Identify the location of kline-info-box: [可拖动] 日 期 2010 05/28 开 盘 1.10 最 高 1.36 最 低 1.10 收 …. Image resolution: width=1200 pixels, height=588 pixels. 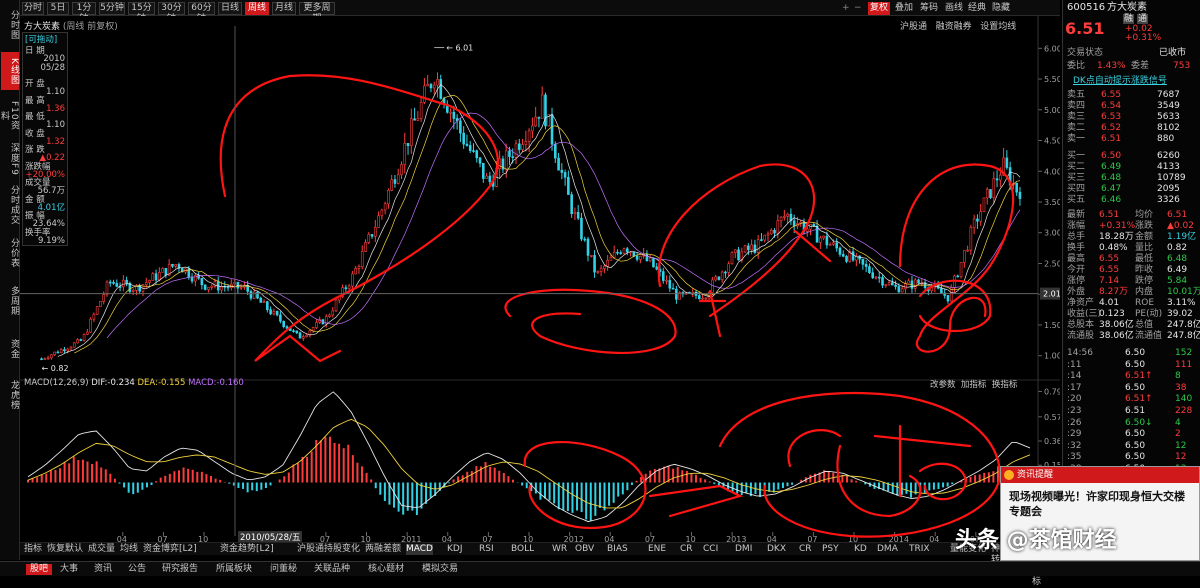
(45, 139).